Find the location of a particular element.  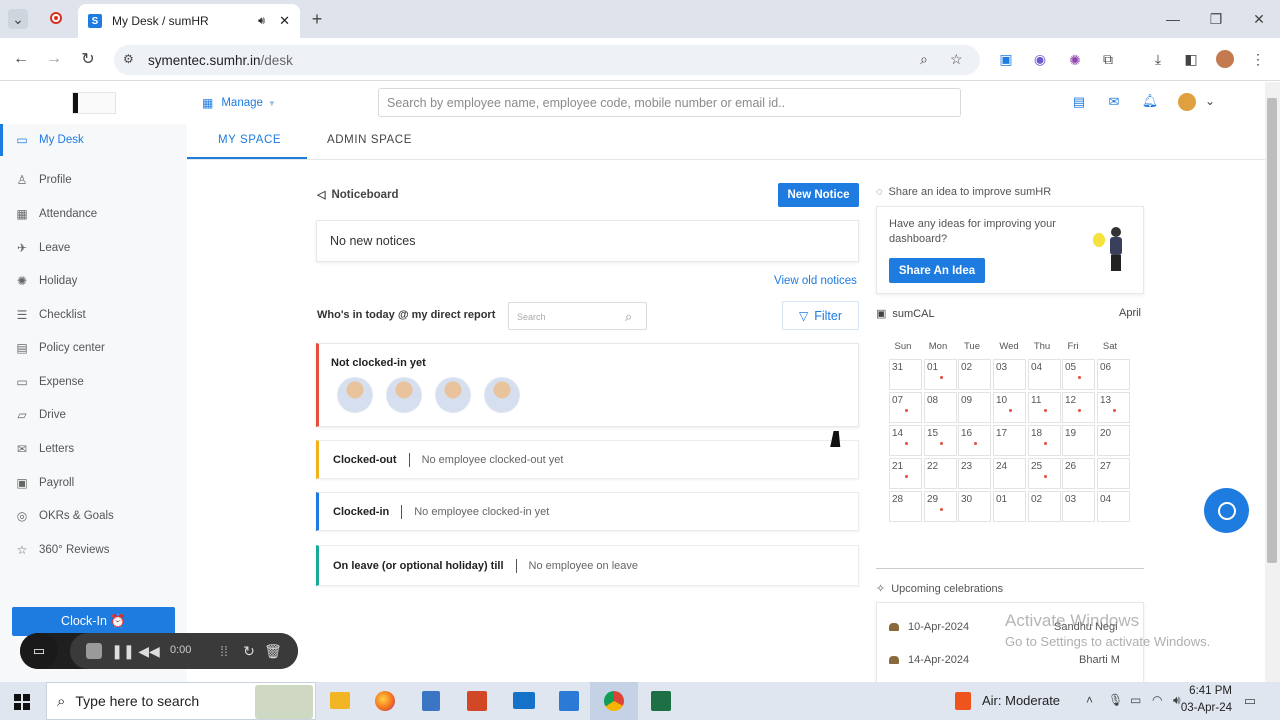

user-avatar is located at coordinates (1187, 102).